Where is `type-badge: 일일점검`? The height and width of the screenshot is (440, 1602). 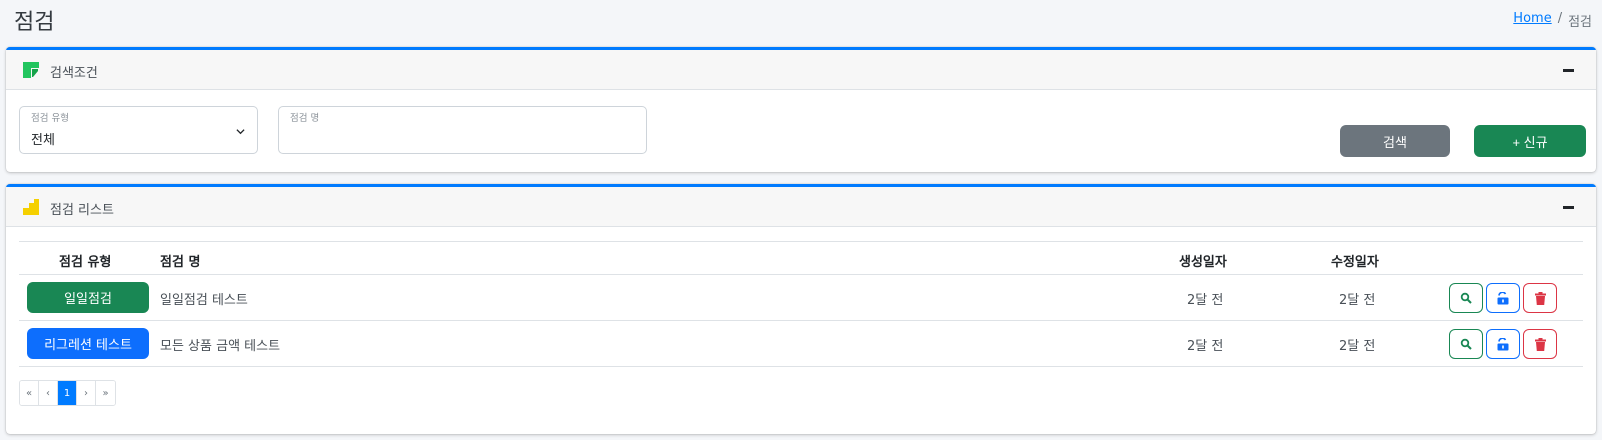
type-badge: 일일점검 is located at coordinates (88, 297).